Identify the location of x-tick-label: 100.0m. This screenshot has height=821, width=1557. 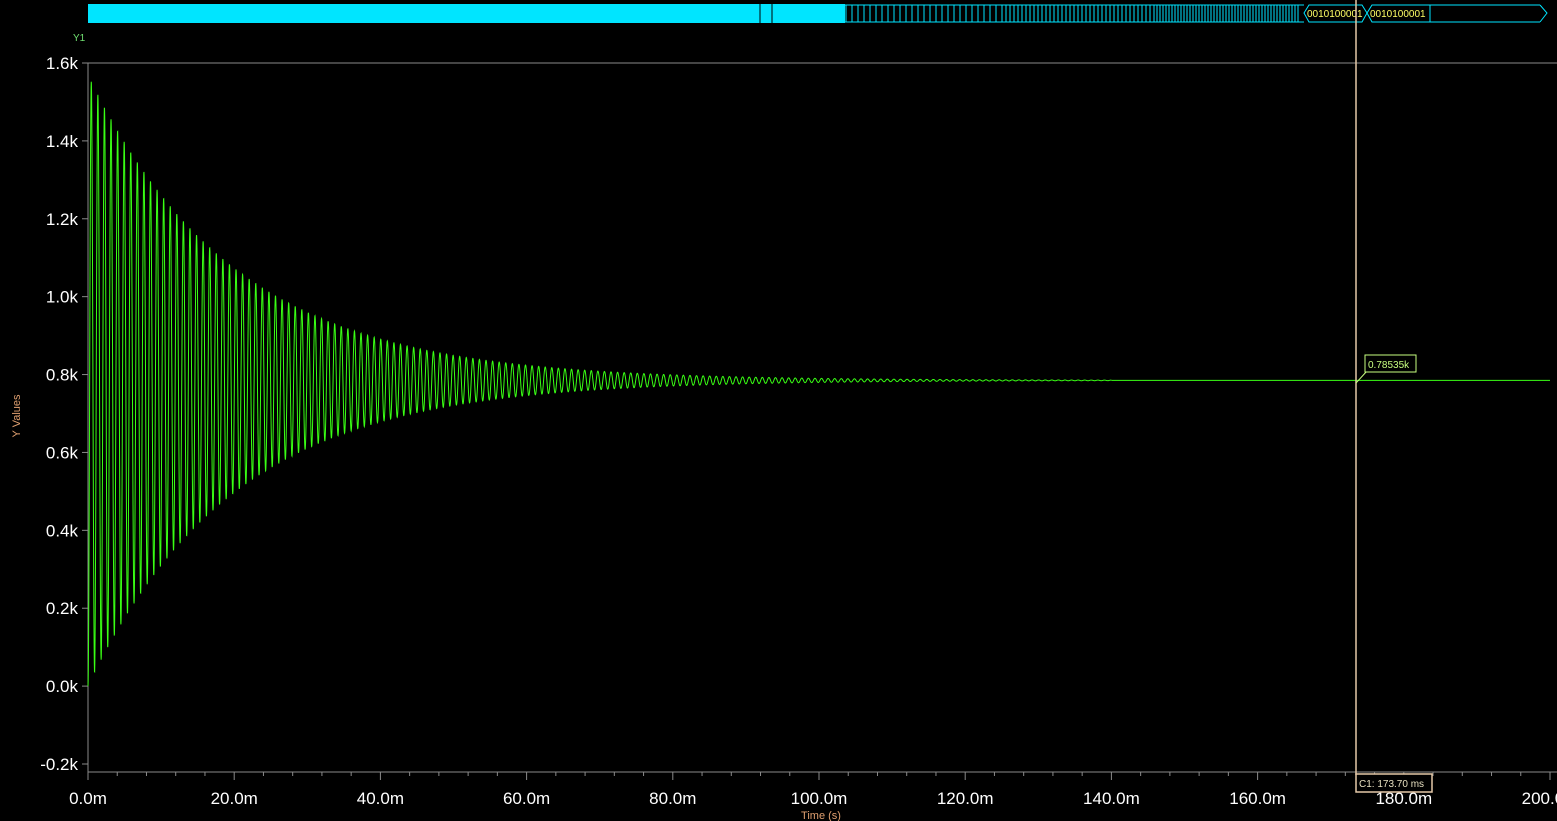
(819, 798).